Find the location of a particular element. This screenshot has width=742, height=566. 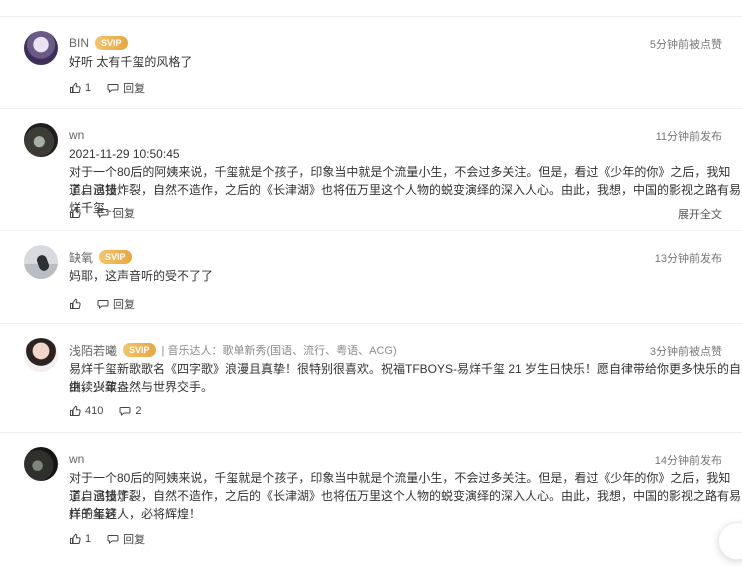

actions: 410 2 is located at coordinates (105, 411).